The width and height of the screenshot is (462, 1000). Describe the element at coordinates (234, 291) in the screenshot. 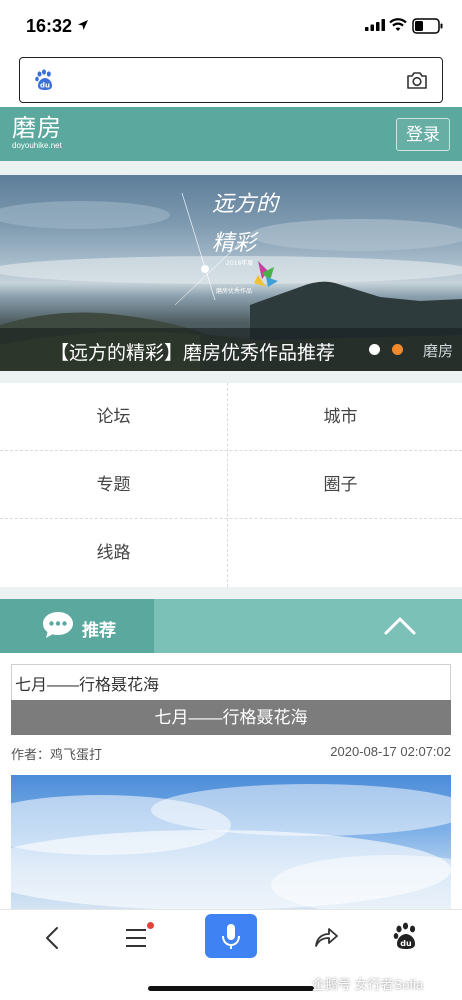

I see `banner-art-text-4: 磨房优秀作品` at that location.